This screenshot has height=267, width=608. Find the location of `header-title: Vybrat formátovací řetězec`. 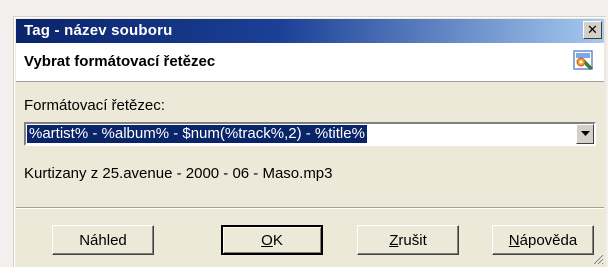

header-title: Vybrat formátovací řetězec is located at coordinates (120, 61).